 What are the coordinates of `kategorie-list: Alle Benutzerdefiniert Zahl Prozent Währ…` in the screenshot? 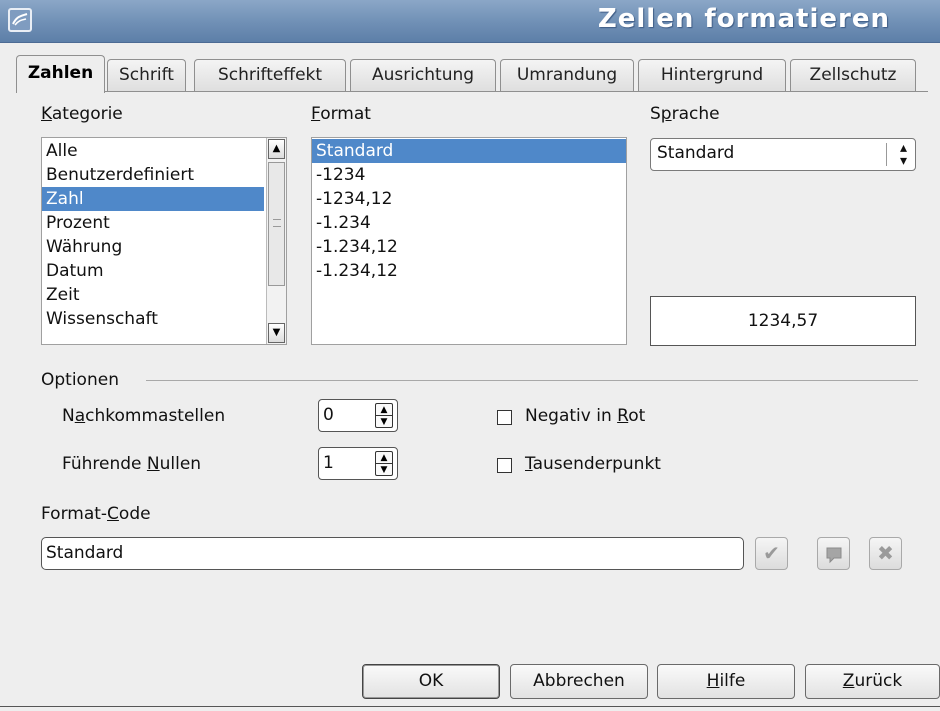 It's located at (164, 241).